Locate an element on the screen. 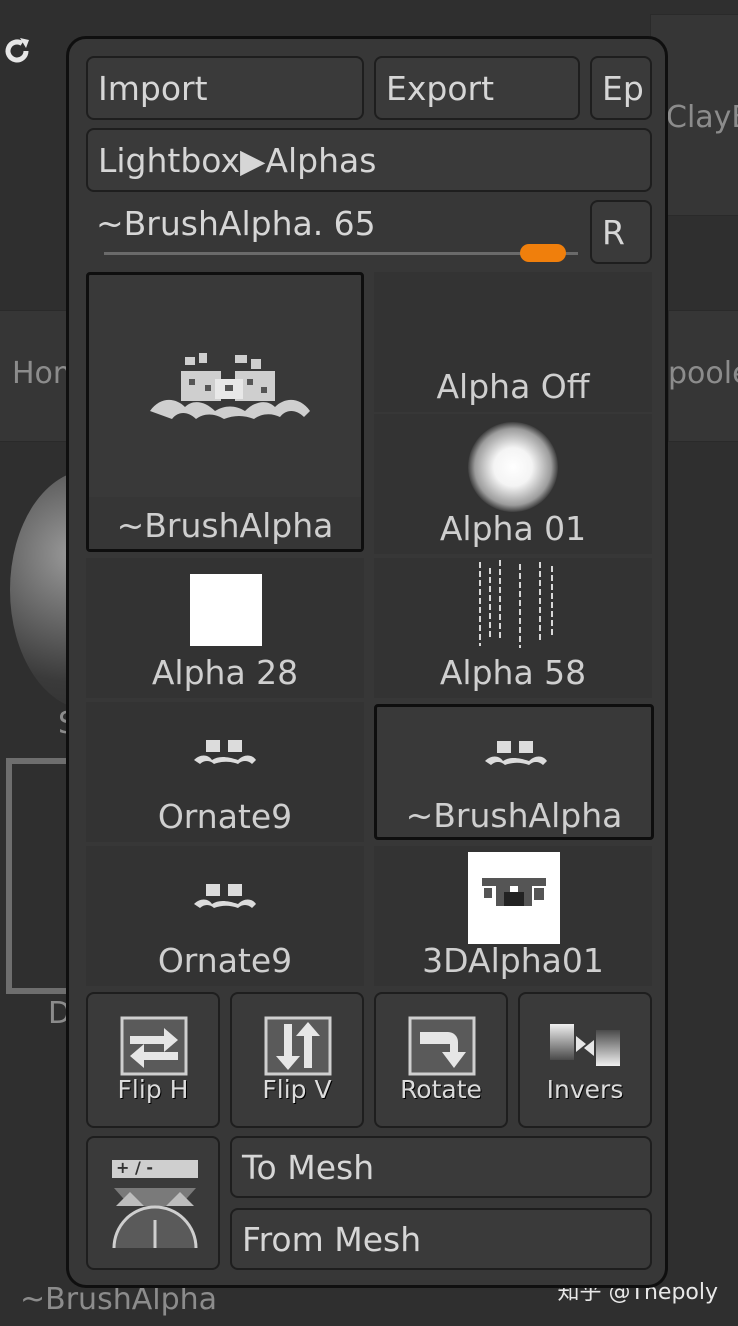 This screenshot has height=1326, width=738. flip-h-button: Flip H is located at coordinates (153, 1060).